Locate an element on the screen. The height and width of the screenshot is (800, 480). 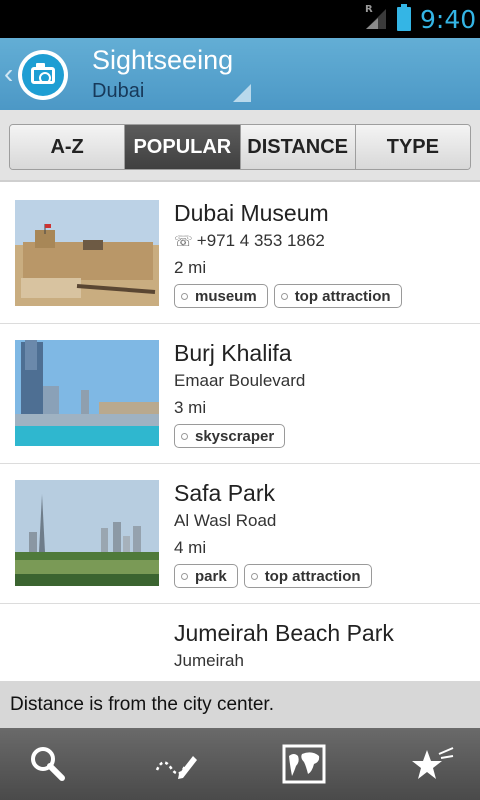
tag-list: museum top attraction is located at coordinates (288, 296).